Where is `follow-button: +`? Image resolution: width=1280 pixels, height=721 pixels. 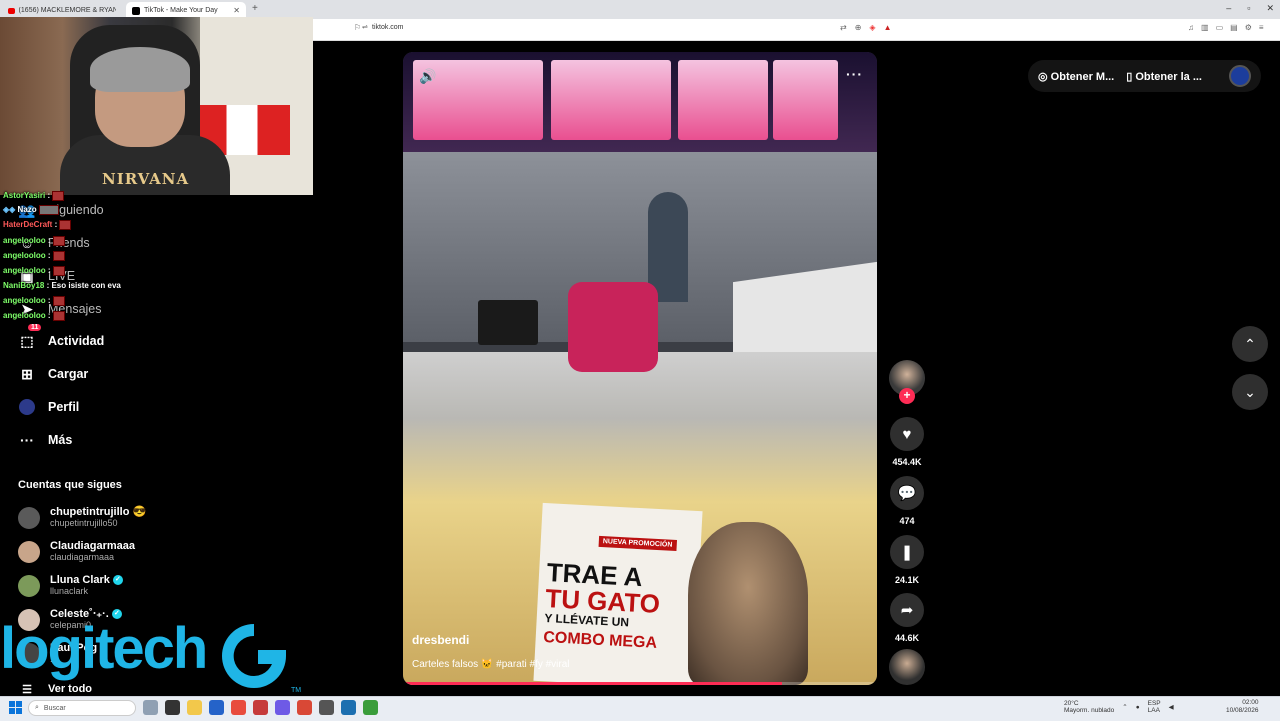 follow-button: + is located at coordinates (907, 396).